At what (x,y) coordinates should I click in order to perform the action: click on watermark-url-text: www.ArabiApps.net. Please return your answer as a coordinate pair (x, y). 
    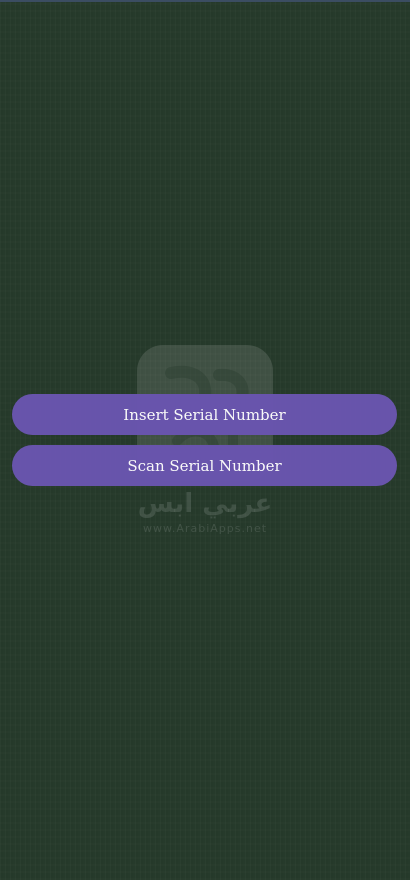
    Looking at the image, I should click on (205, 528).